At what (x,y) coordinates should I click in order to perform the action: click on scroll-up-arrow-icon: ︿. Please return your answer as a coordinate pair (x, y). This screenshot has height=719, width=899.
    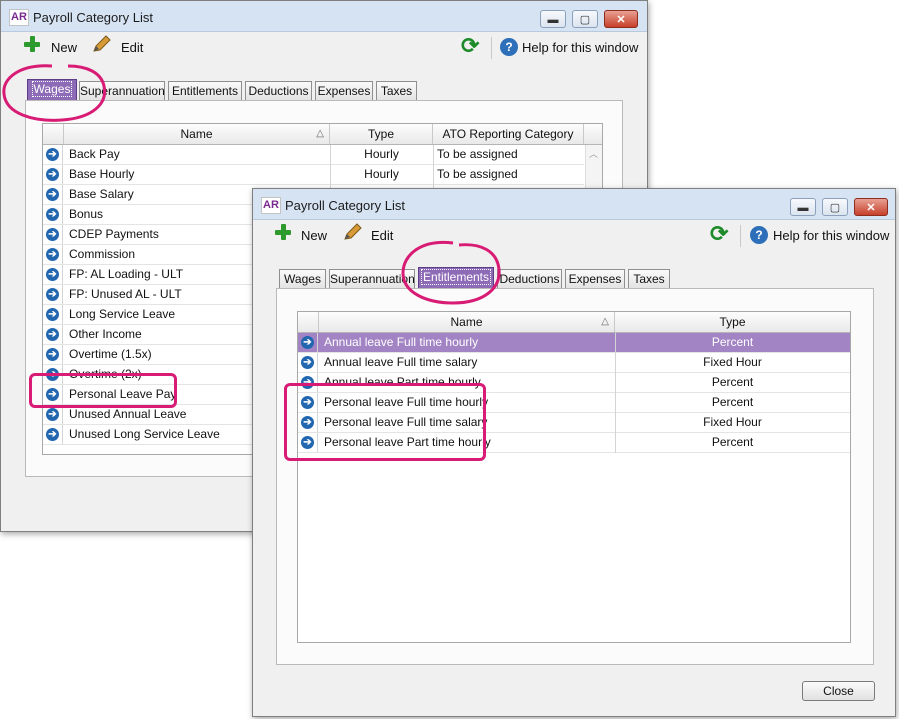
    Looking at the image, I should click on (593, 153).